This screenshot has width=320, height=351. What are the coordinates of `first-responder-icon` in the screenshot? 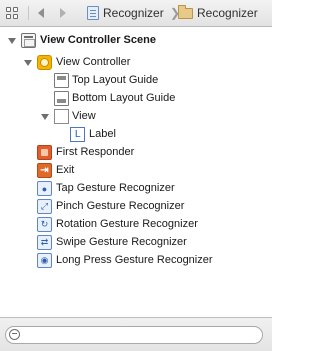 It's located at (44, 152).